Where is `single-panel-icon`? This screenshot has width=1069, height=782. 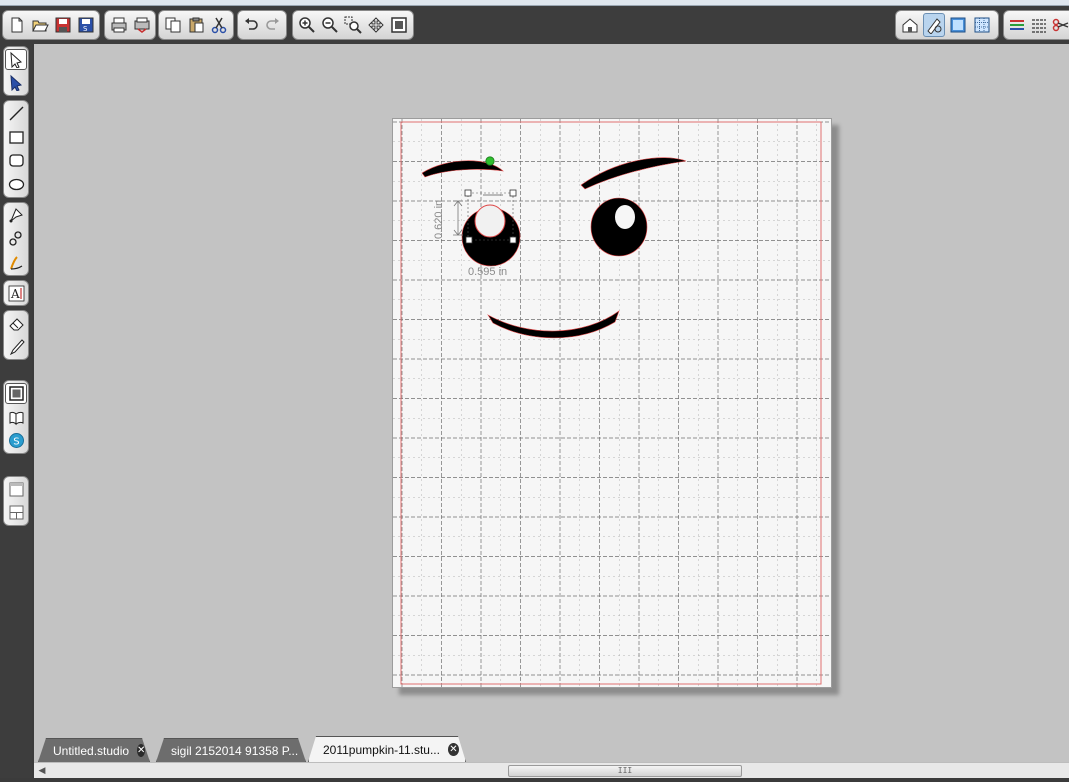 single-panel-icon is located at coordinates (16, 489).